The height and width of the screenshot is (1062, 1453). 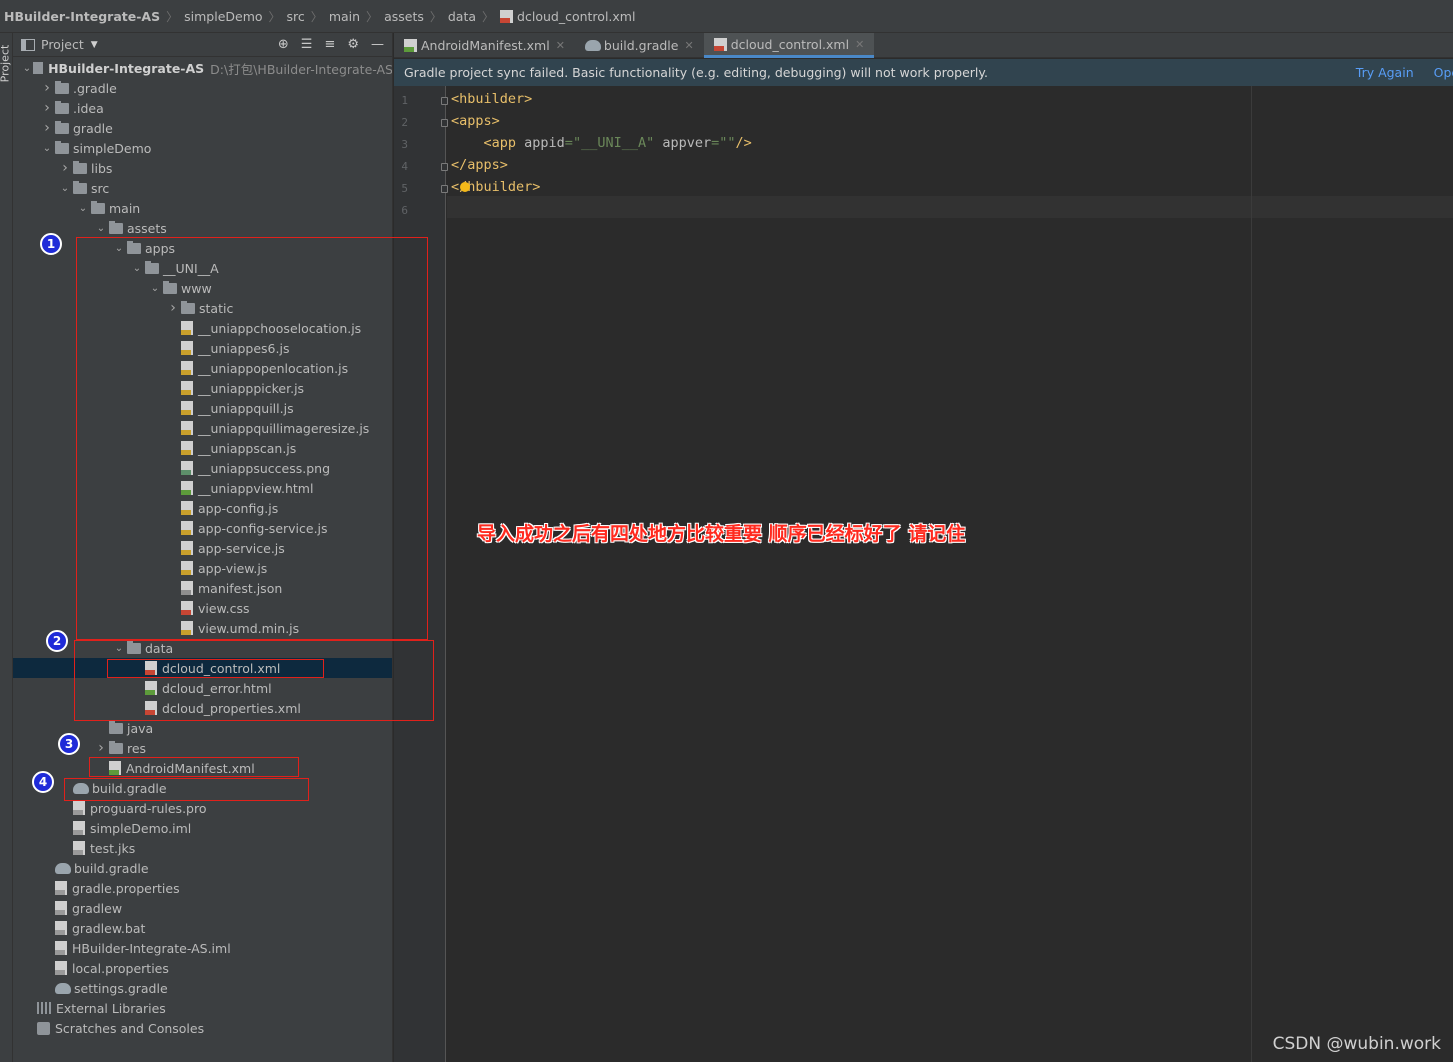 What do you see at coordinates (329, 44) in the screenshot?
I see `collapse-all-icon: ≡` at bounding box center [329, 44].